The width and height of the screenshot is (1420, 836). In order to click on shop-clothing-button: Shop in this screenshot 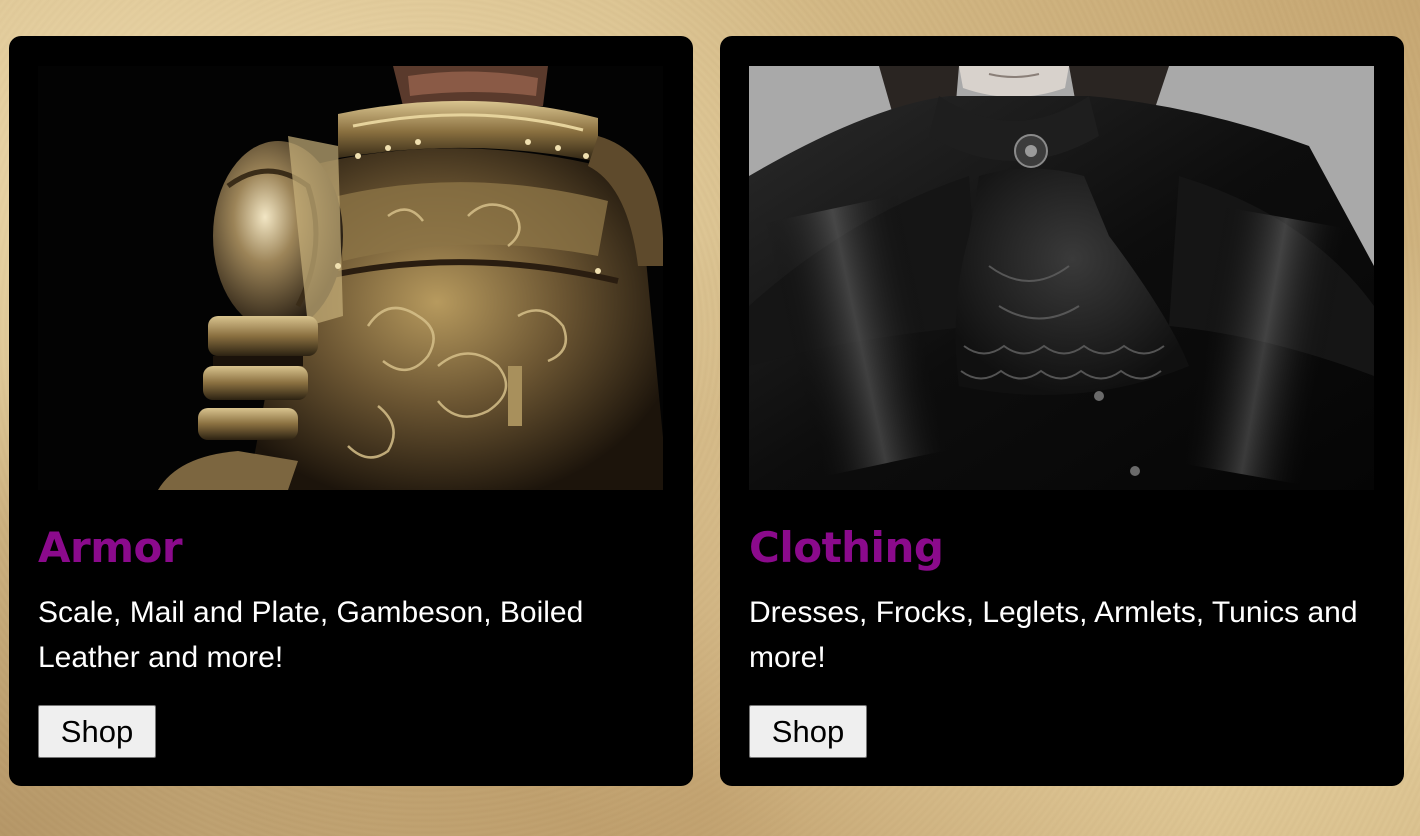, I will do `click(808, 731)`.